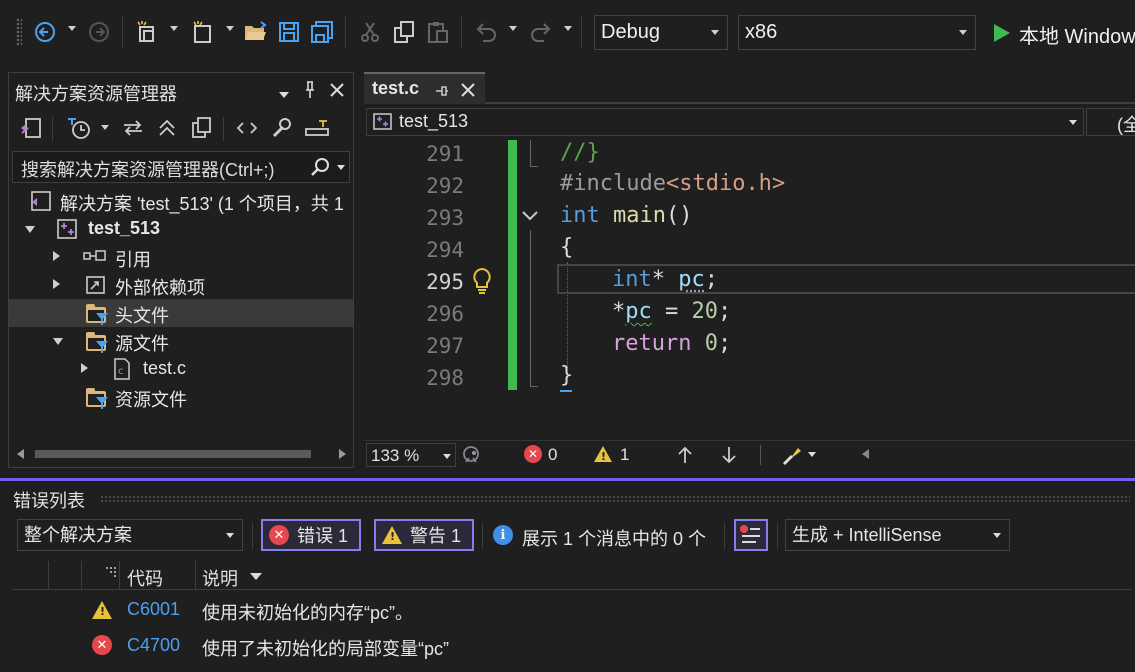 Image resolution: width=1135 pixels, height=672 pixels. I want to click on errors-filter-button: ✕ 错误 1, so click(311, 535).